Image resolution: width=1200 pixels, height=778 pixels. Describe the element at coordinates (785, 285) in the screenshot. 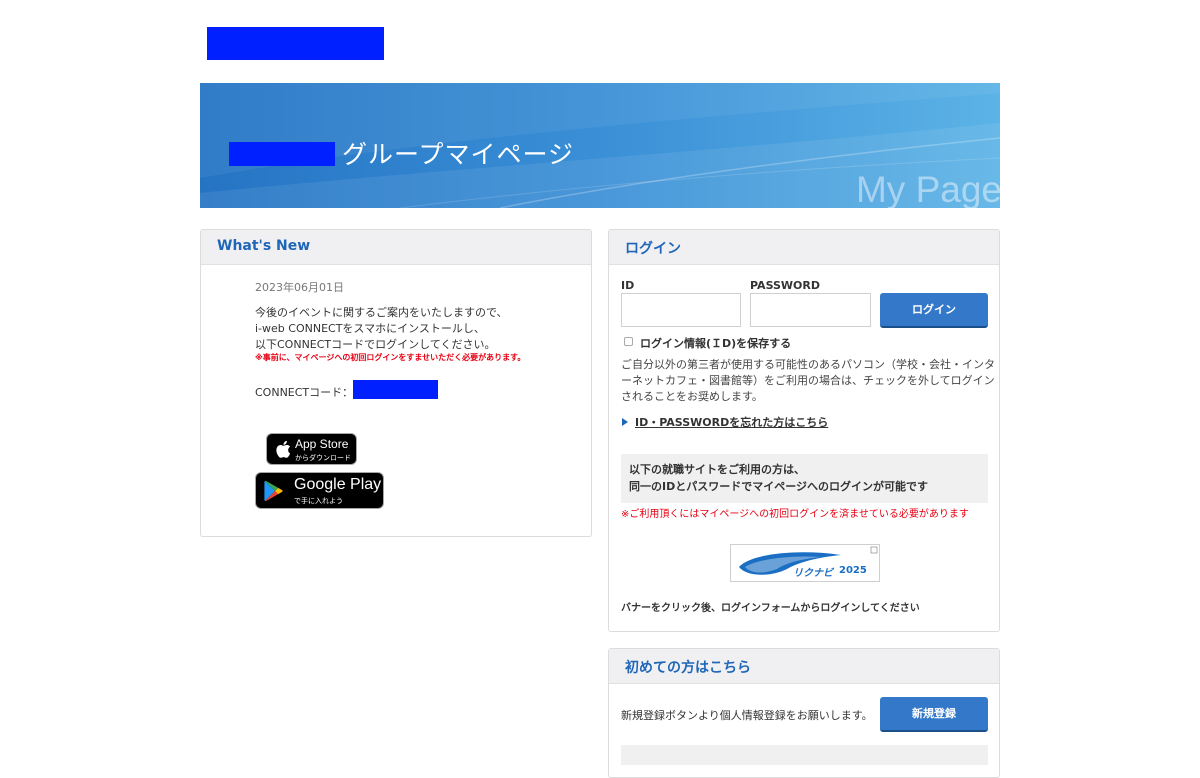

I see `password-label: PASSWORD` at that location.